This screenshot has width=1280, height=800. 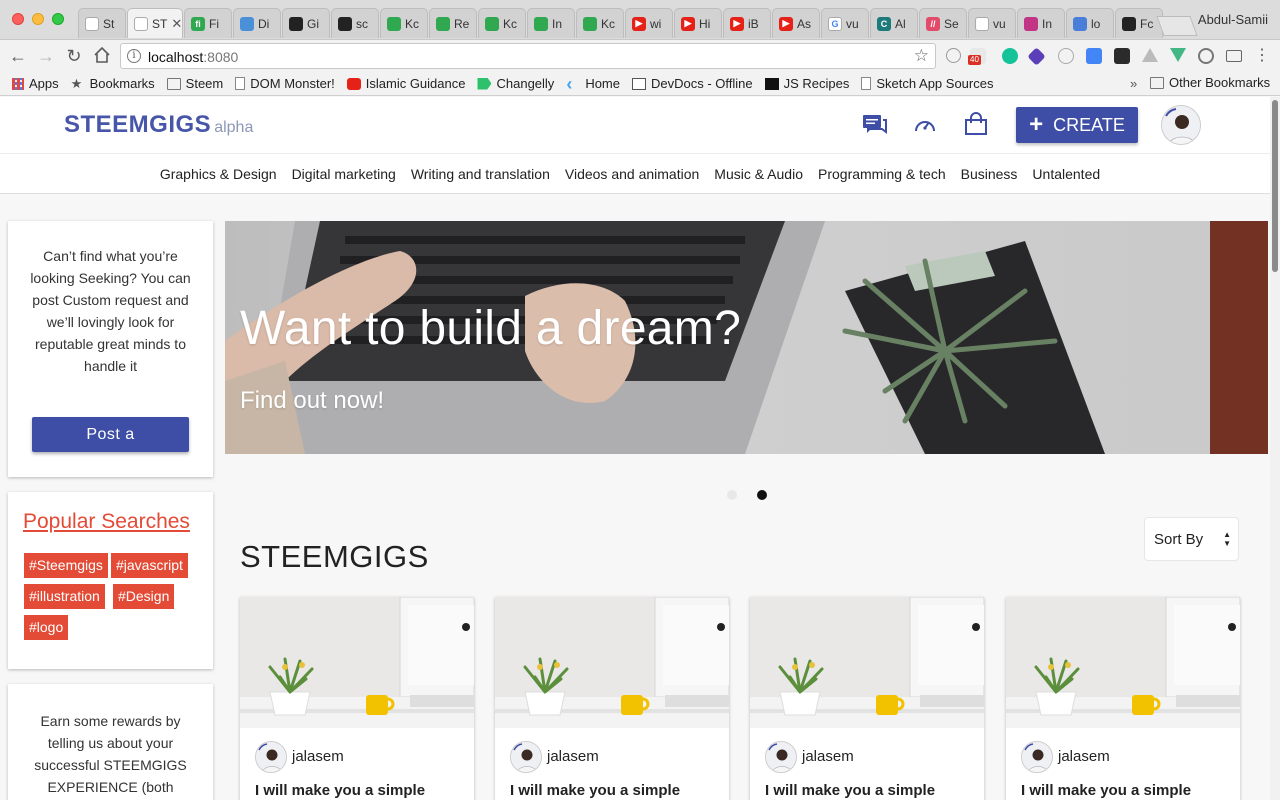 What do you see at coordinates (845, 23) in the screenshot?
I see `browser-tab: Gvu` at bounding box center [845, 23].